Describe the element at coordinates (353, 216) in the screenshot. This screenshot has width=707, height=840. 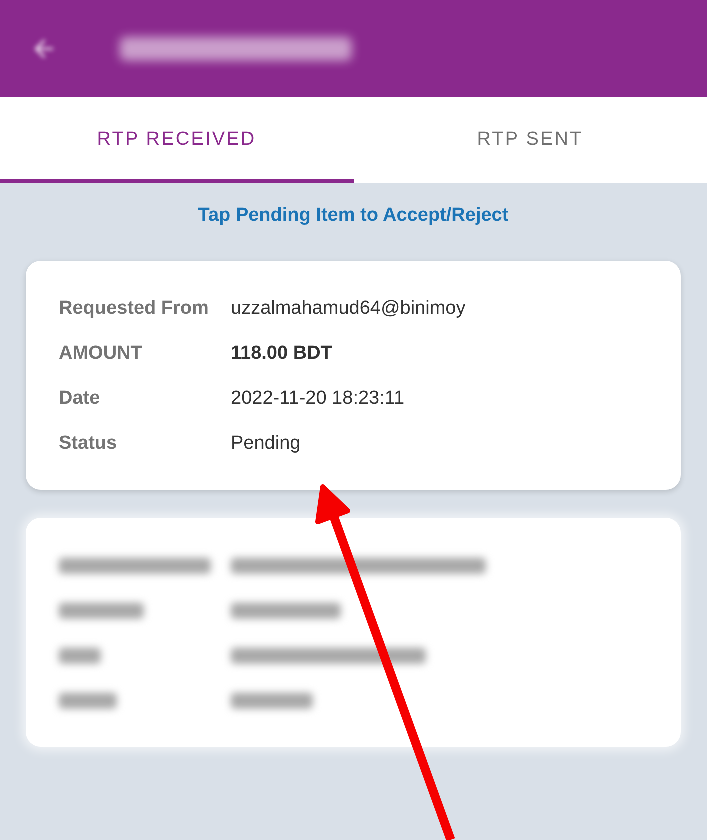
I see `hint-text: Tap Pending Item to Accept/Reject` at that location.